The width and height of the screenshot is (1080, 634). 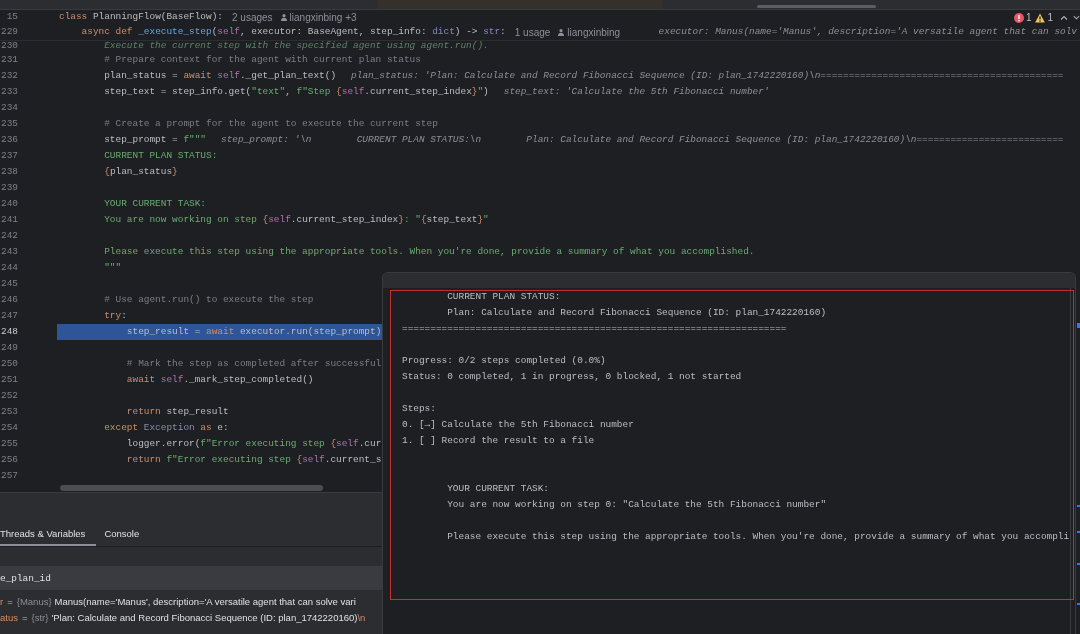 I want to click on code-line: CURRENT PLAN STATUS:, so click(x=161, y=156).